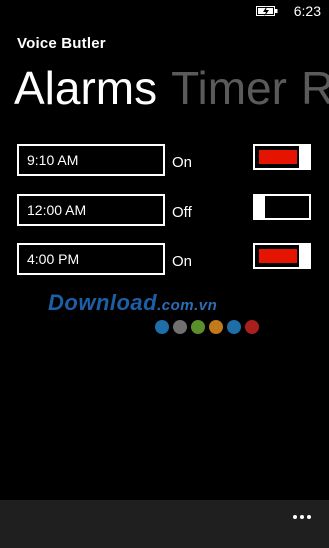  I want to click on watermark-dots, so click(209, 329).